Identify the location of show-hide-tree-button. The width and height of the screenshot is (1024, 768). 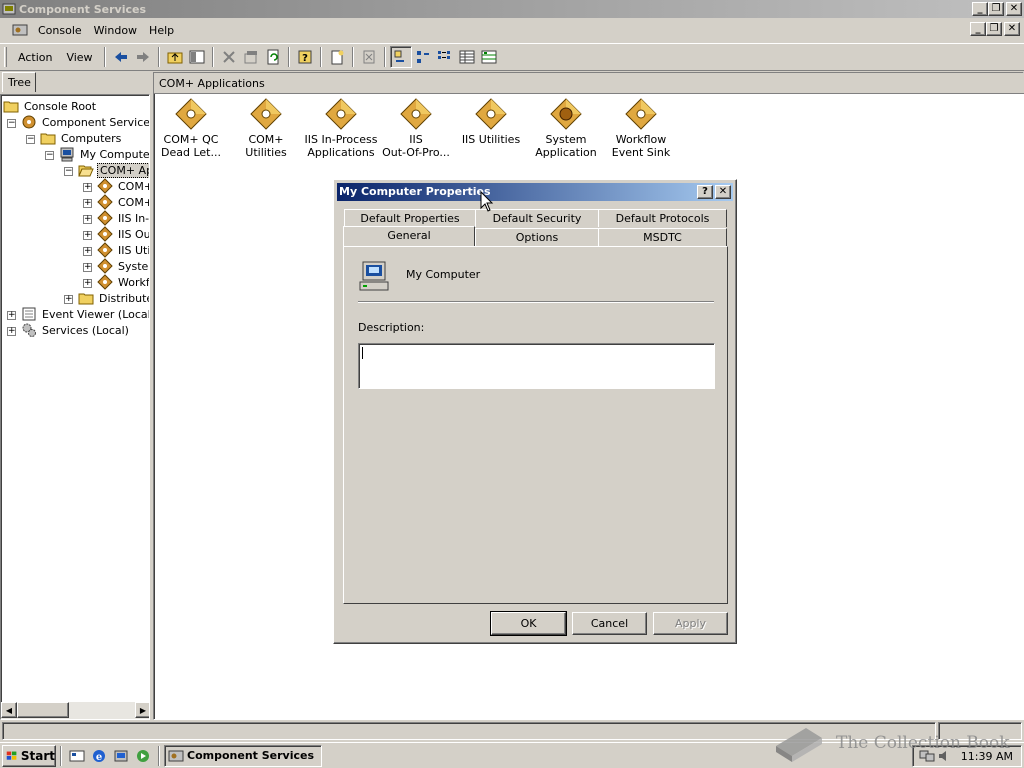
(197, 57).